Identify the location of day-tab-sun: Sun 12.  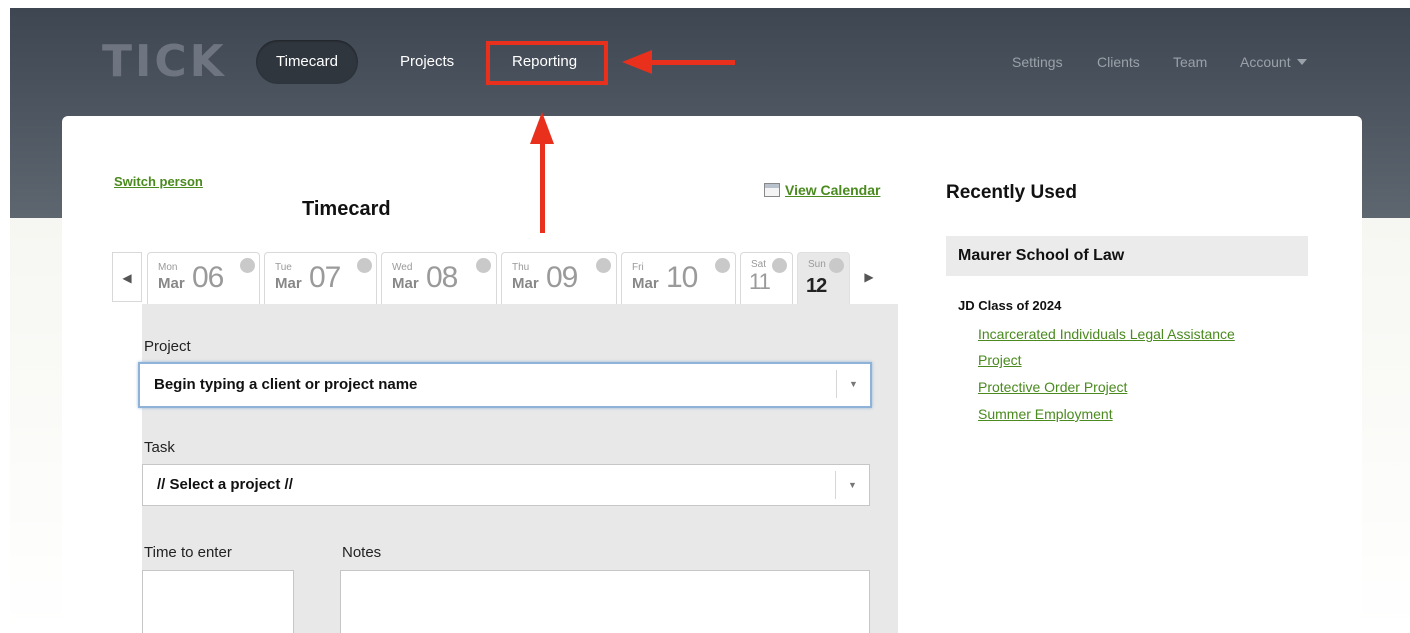
(823, 278).